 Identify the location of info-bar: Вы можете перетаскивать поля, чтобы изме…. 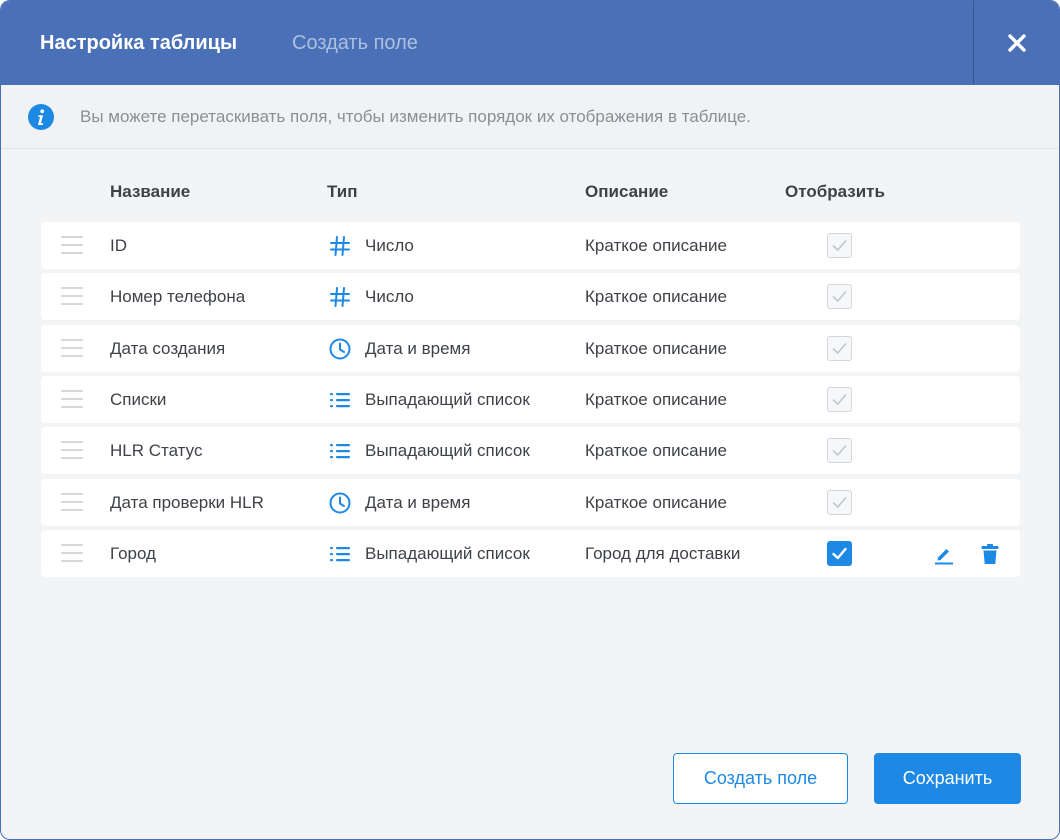
(530, 117).